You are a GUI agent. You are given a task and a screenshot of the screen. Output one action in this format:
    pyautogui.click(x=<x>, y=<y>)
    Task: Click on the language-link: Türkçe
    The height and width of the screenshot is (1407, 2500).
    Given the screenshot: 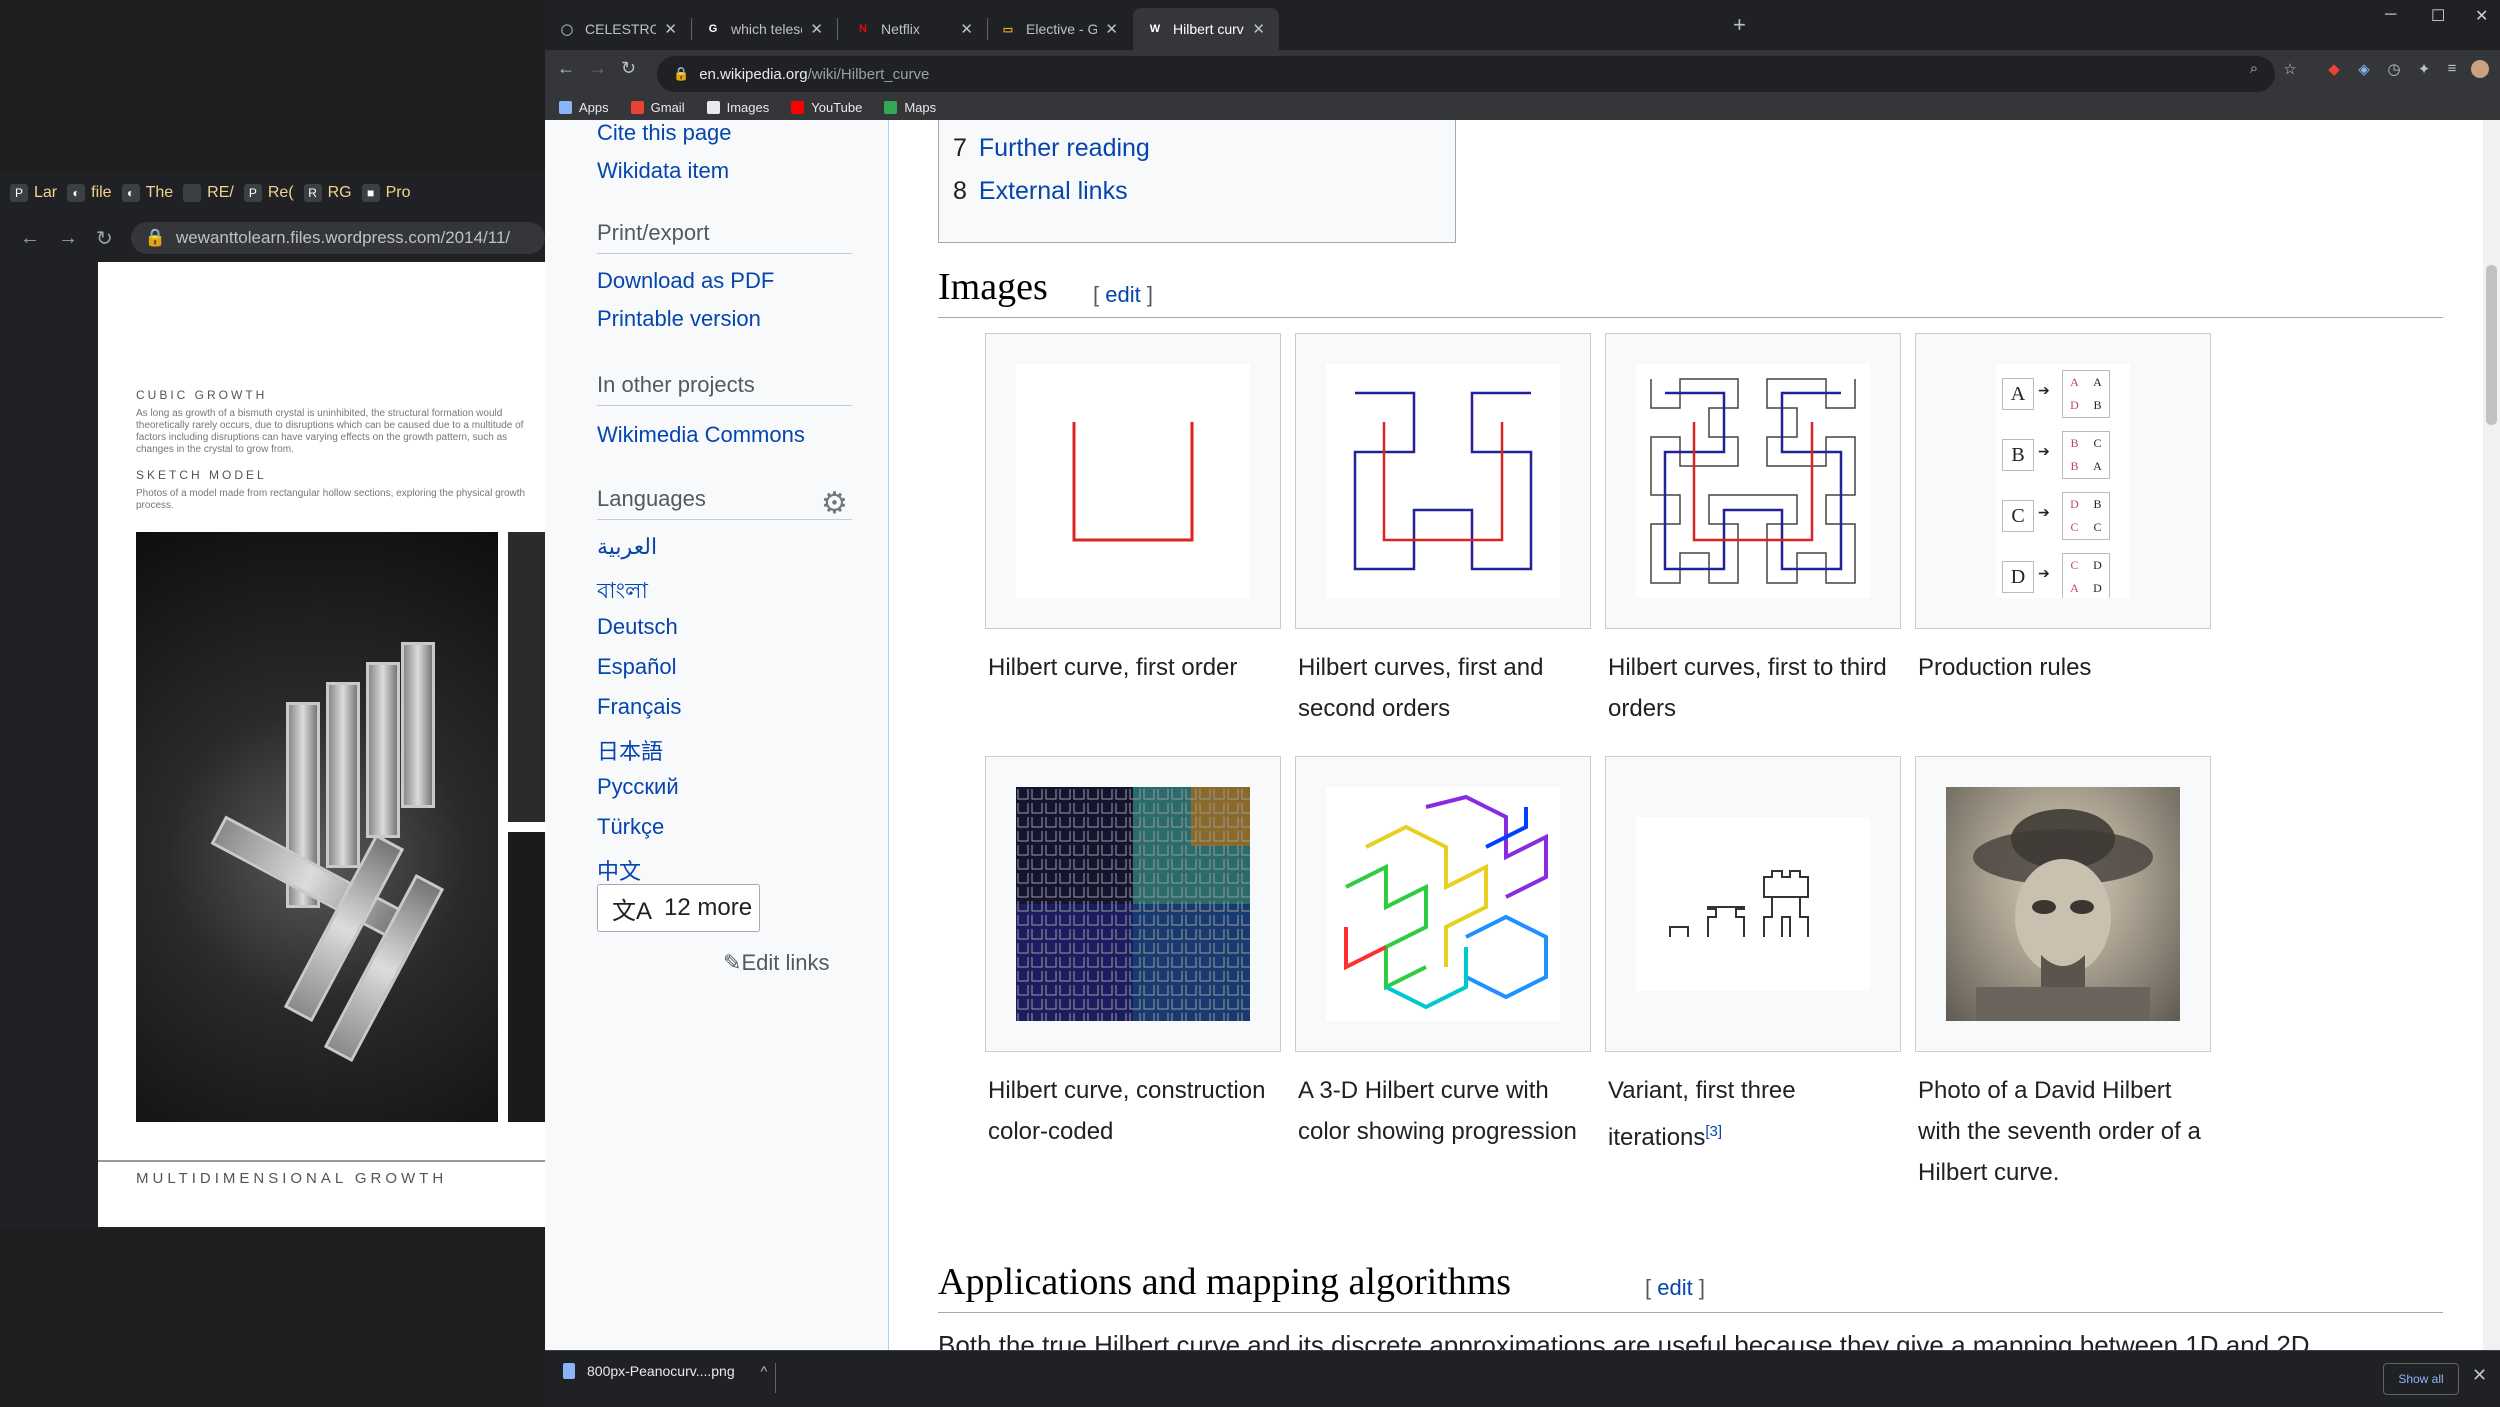 What is the action you would take?
    pyautogui.click(x=630, y=827)
    